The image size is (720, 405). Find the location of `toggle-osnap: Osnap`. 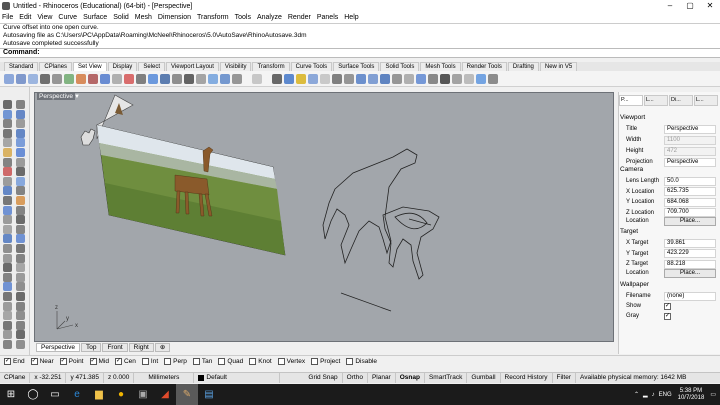

toggle-osnap: Osnap is located at coordinates (410, 378).